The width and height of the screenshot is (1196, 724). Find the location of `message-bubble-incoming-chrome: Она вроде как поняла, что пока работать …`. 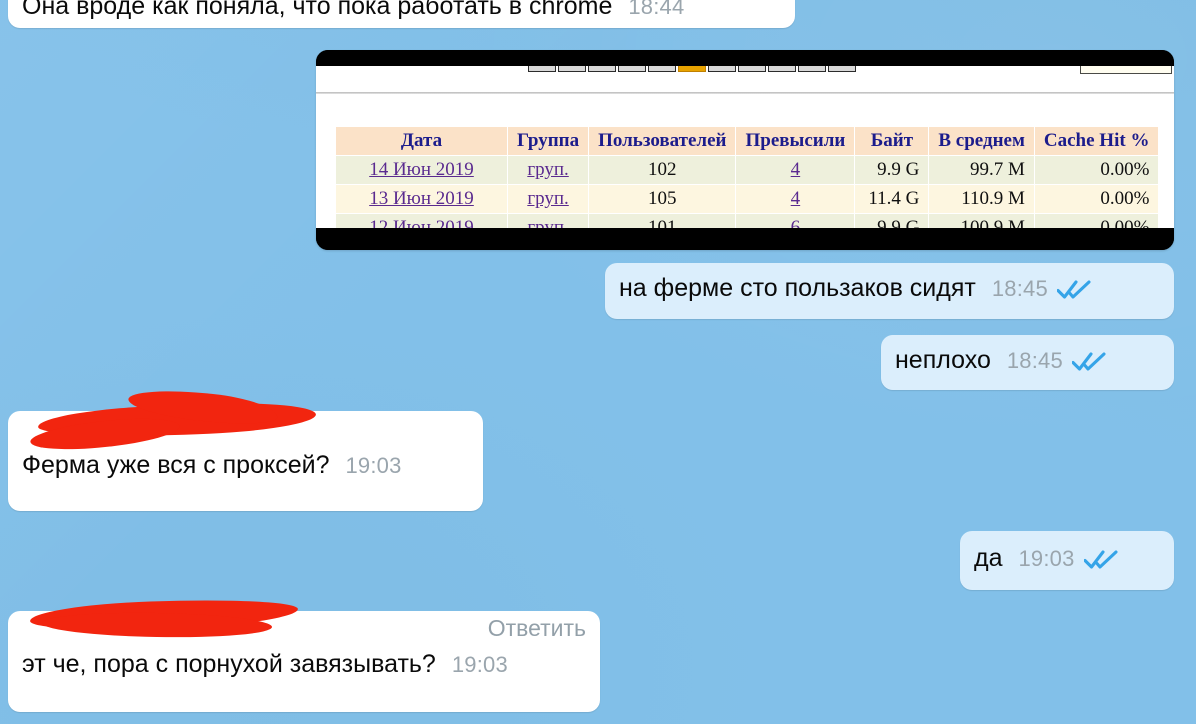

message-bubble-incoming-chrome: Она вроде как поняла, что пока работать … is located at coordinates (401, 14).